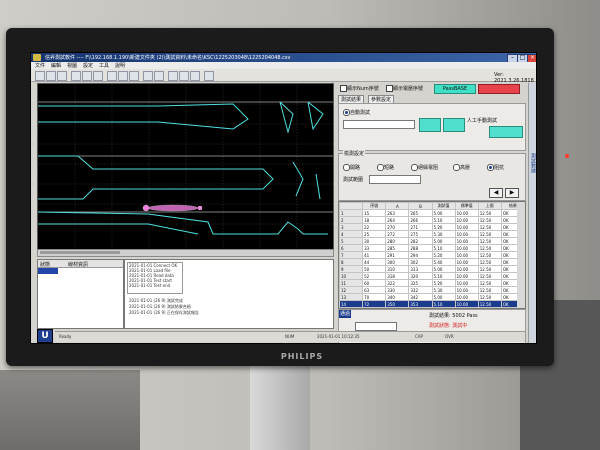 The height and width of the screenshot is (450, 600). I want to click on stop-button, so click(499, 89).